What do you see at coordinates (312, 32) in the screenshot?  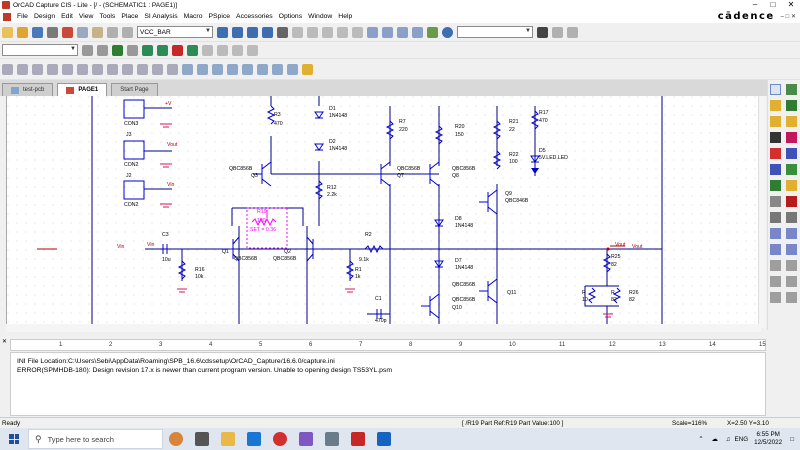 I see `drc-icon` at bounding box center [312, 32].